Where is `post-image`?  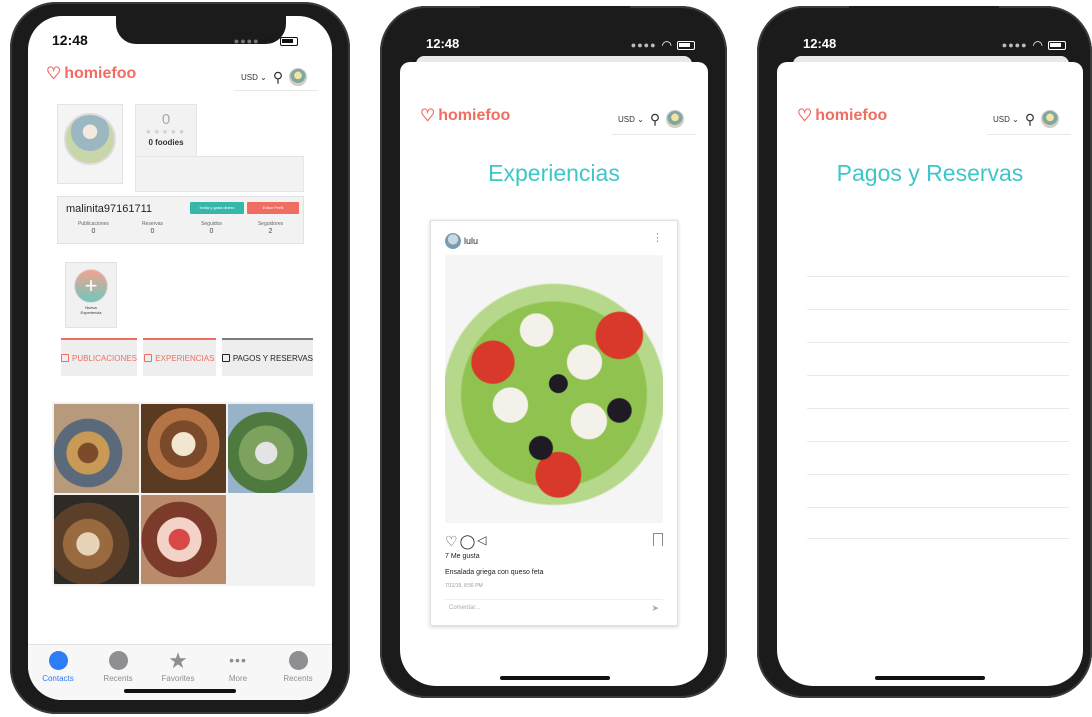
post-image is located at coordinates (554, 389).